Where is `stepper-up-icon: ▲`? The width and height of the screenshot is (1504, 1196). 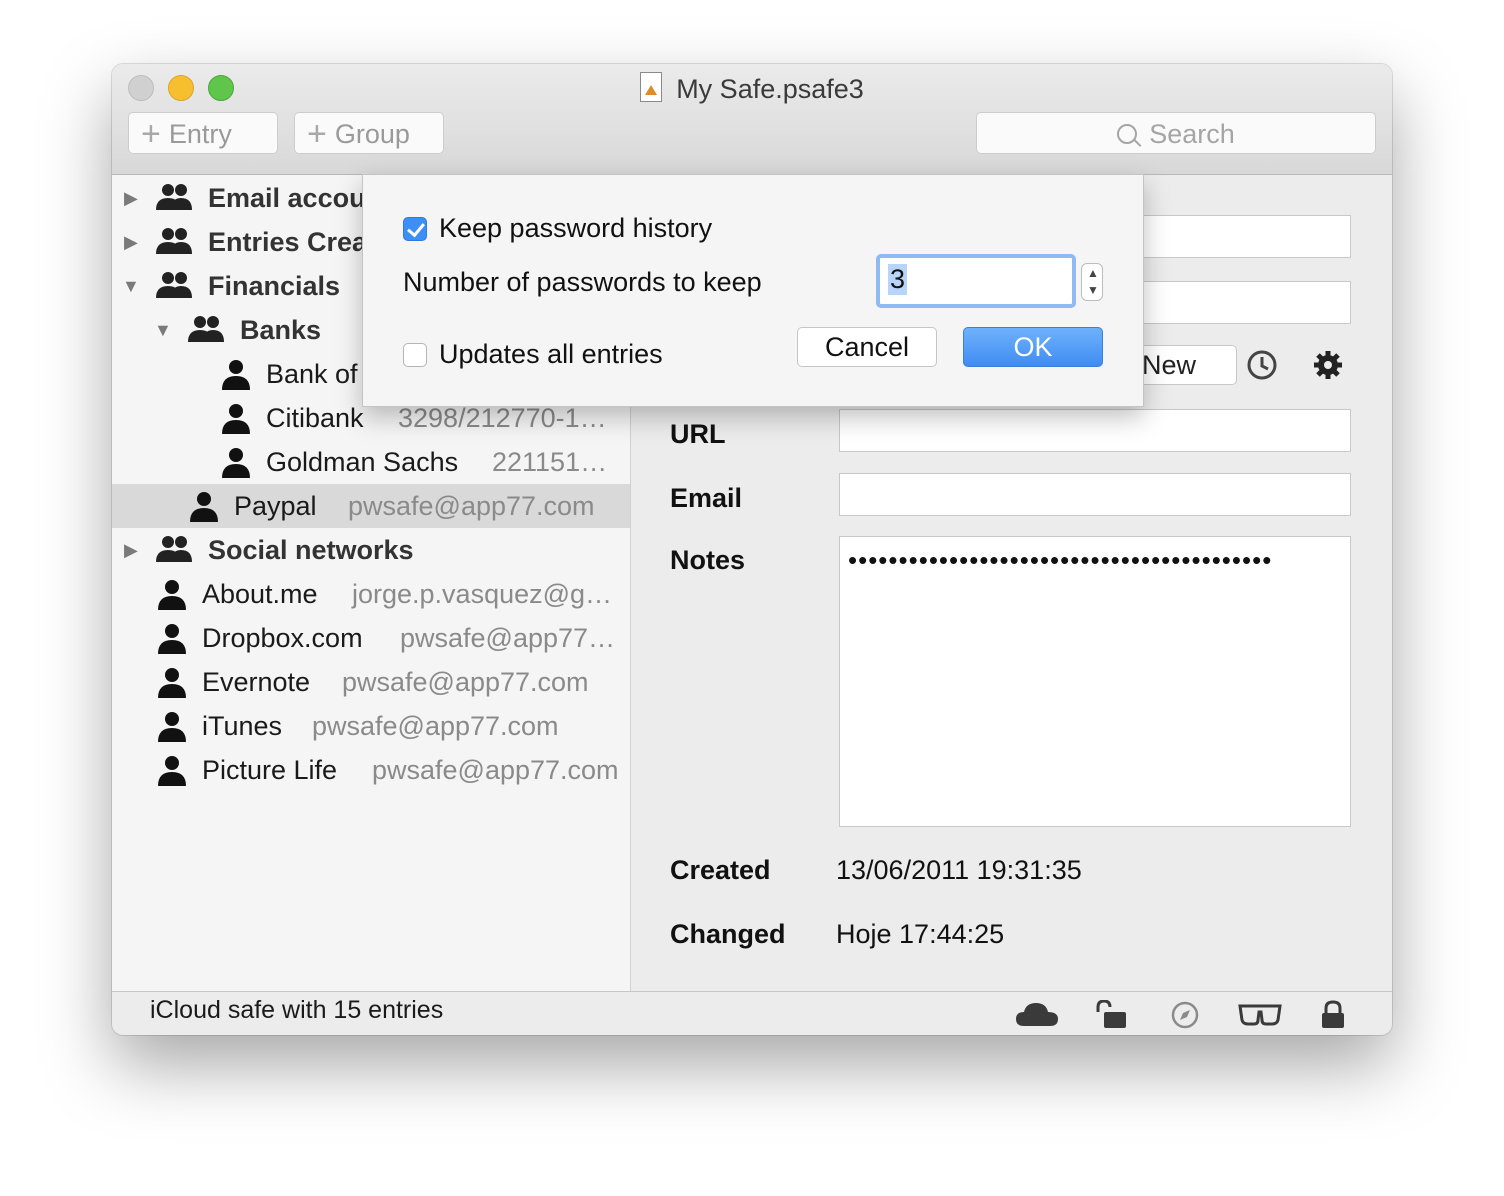
stepper-up-icon: ▲ is located at coordinates (1093, 273).